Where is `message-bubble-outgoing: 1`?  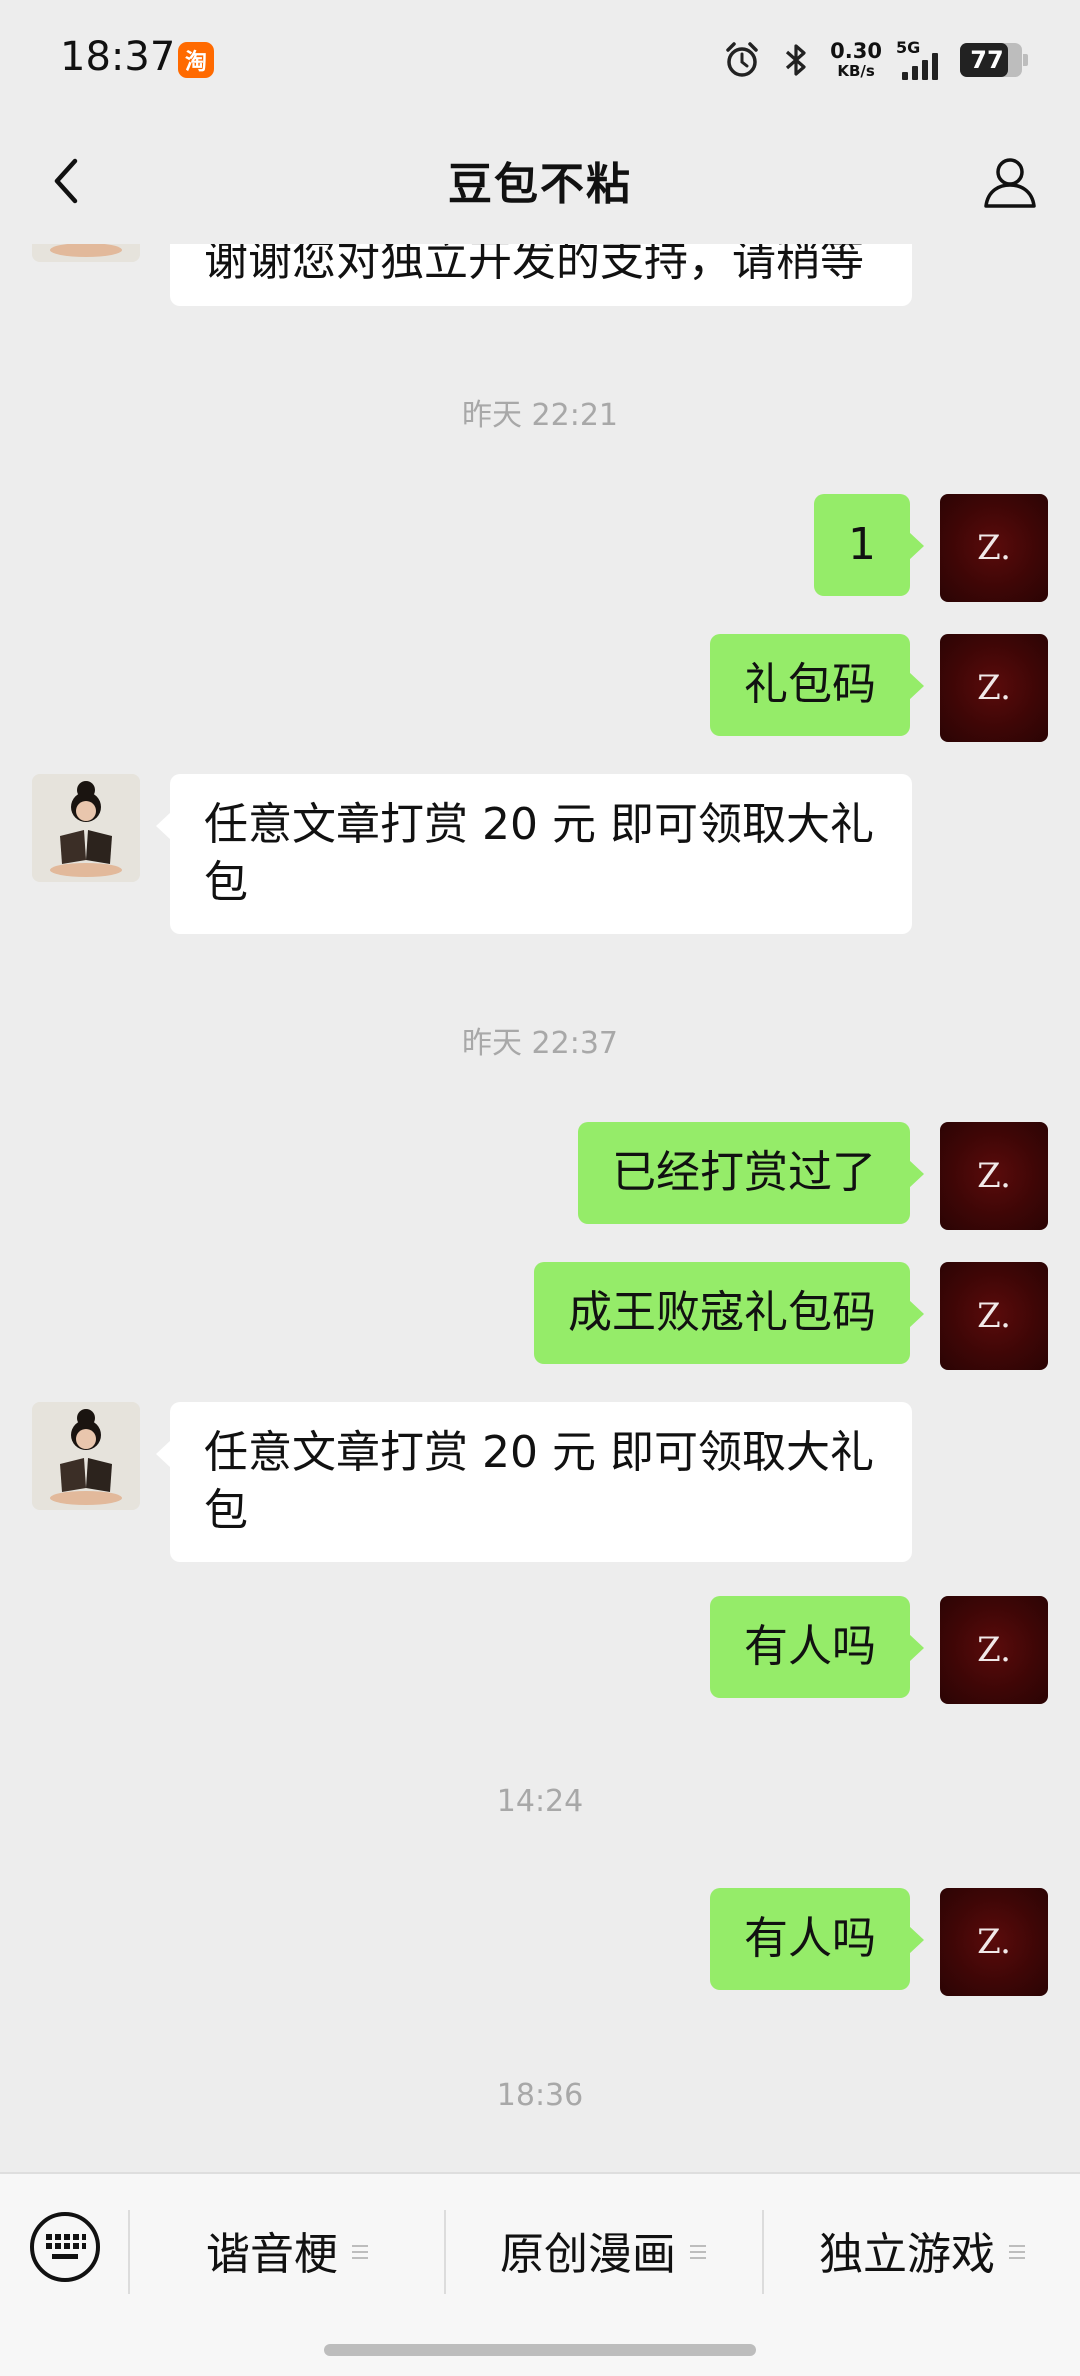
message-bubble-outgoing: 1 is located at coordinates (869, 545).